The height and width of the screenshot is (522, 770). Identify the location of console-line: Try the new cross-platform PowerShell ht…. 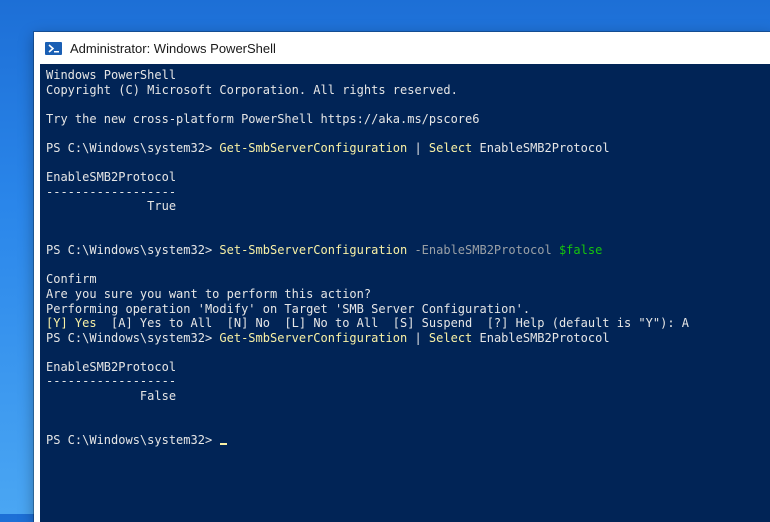
(408, 119).